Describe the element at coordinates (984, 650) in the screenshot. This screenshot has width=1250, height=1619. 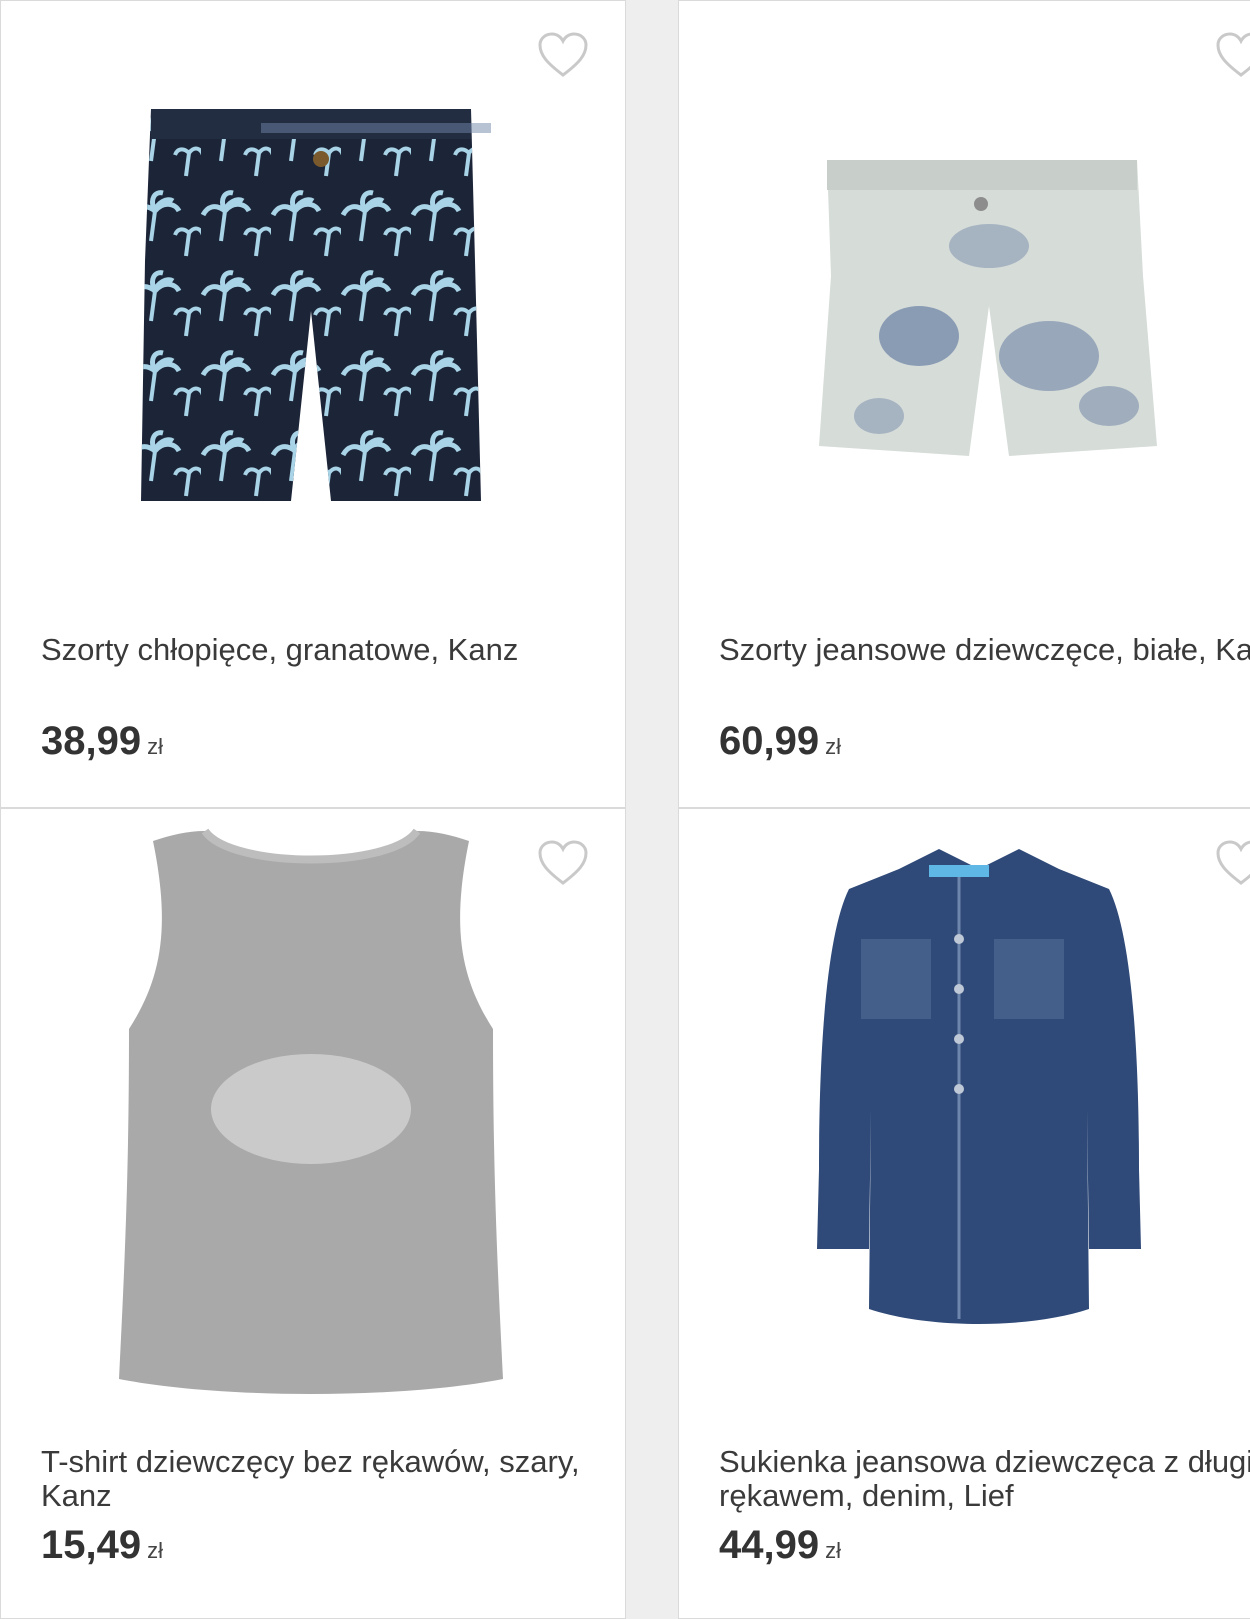
I see `product-title: Szorty jeansowe dziewczęce, białe, Kanz` at that location.